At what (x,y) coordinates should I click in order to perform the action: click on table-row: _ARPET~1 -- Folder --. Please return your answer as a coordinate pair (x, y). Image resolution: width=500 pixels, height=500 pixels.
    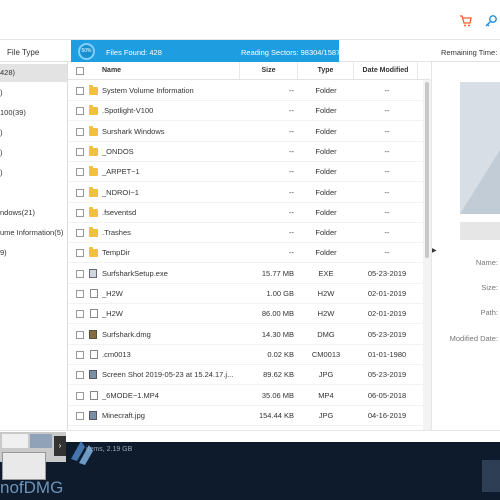
    Looking at the image, I should click on (249, 172).